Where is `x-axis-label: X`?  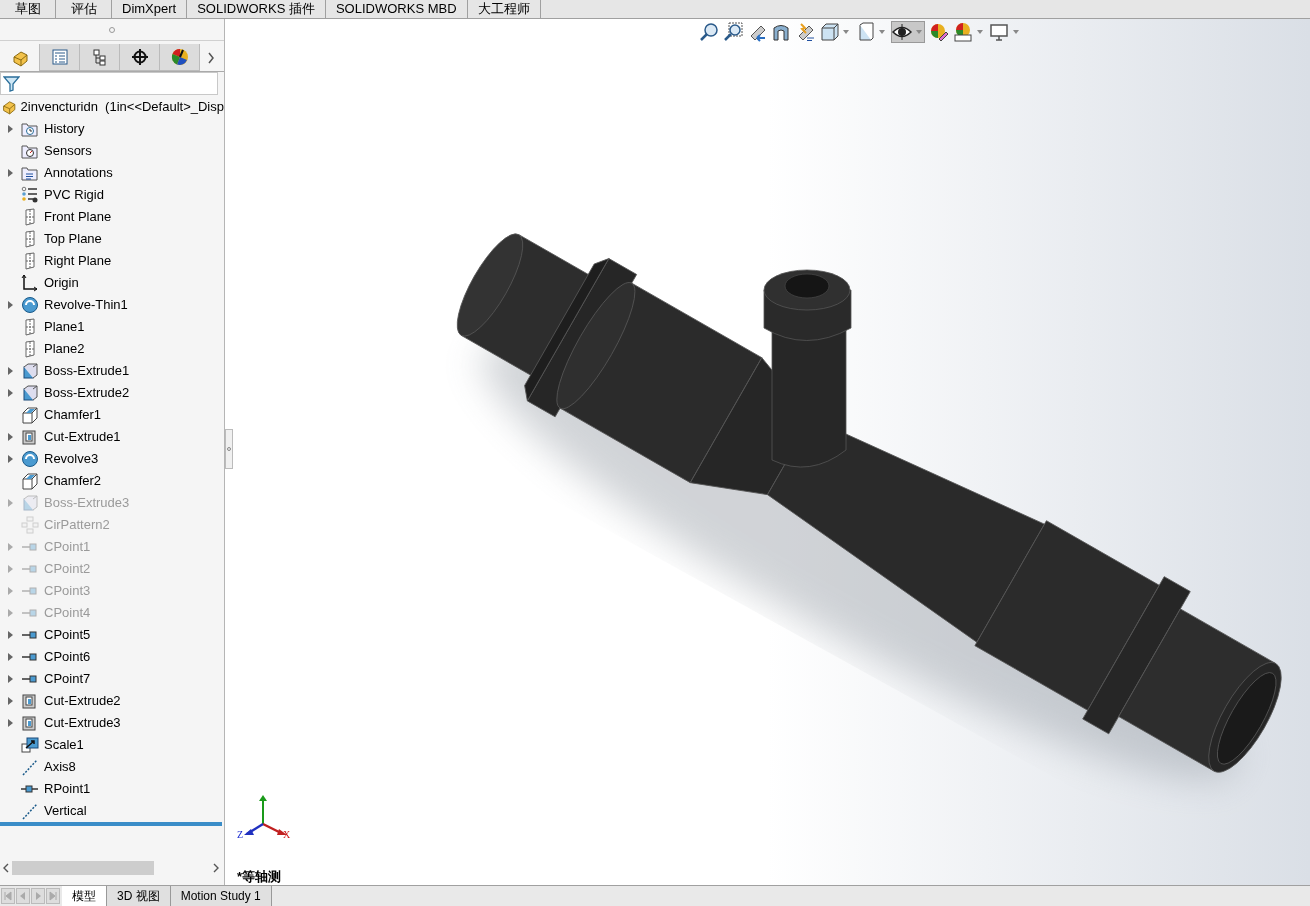
x-axis-label: X is located at coordinates (287, 835).